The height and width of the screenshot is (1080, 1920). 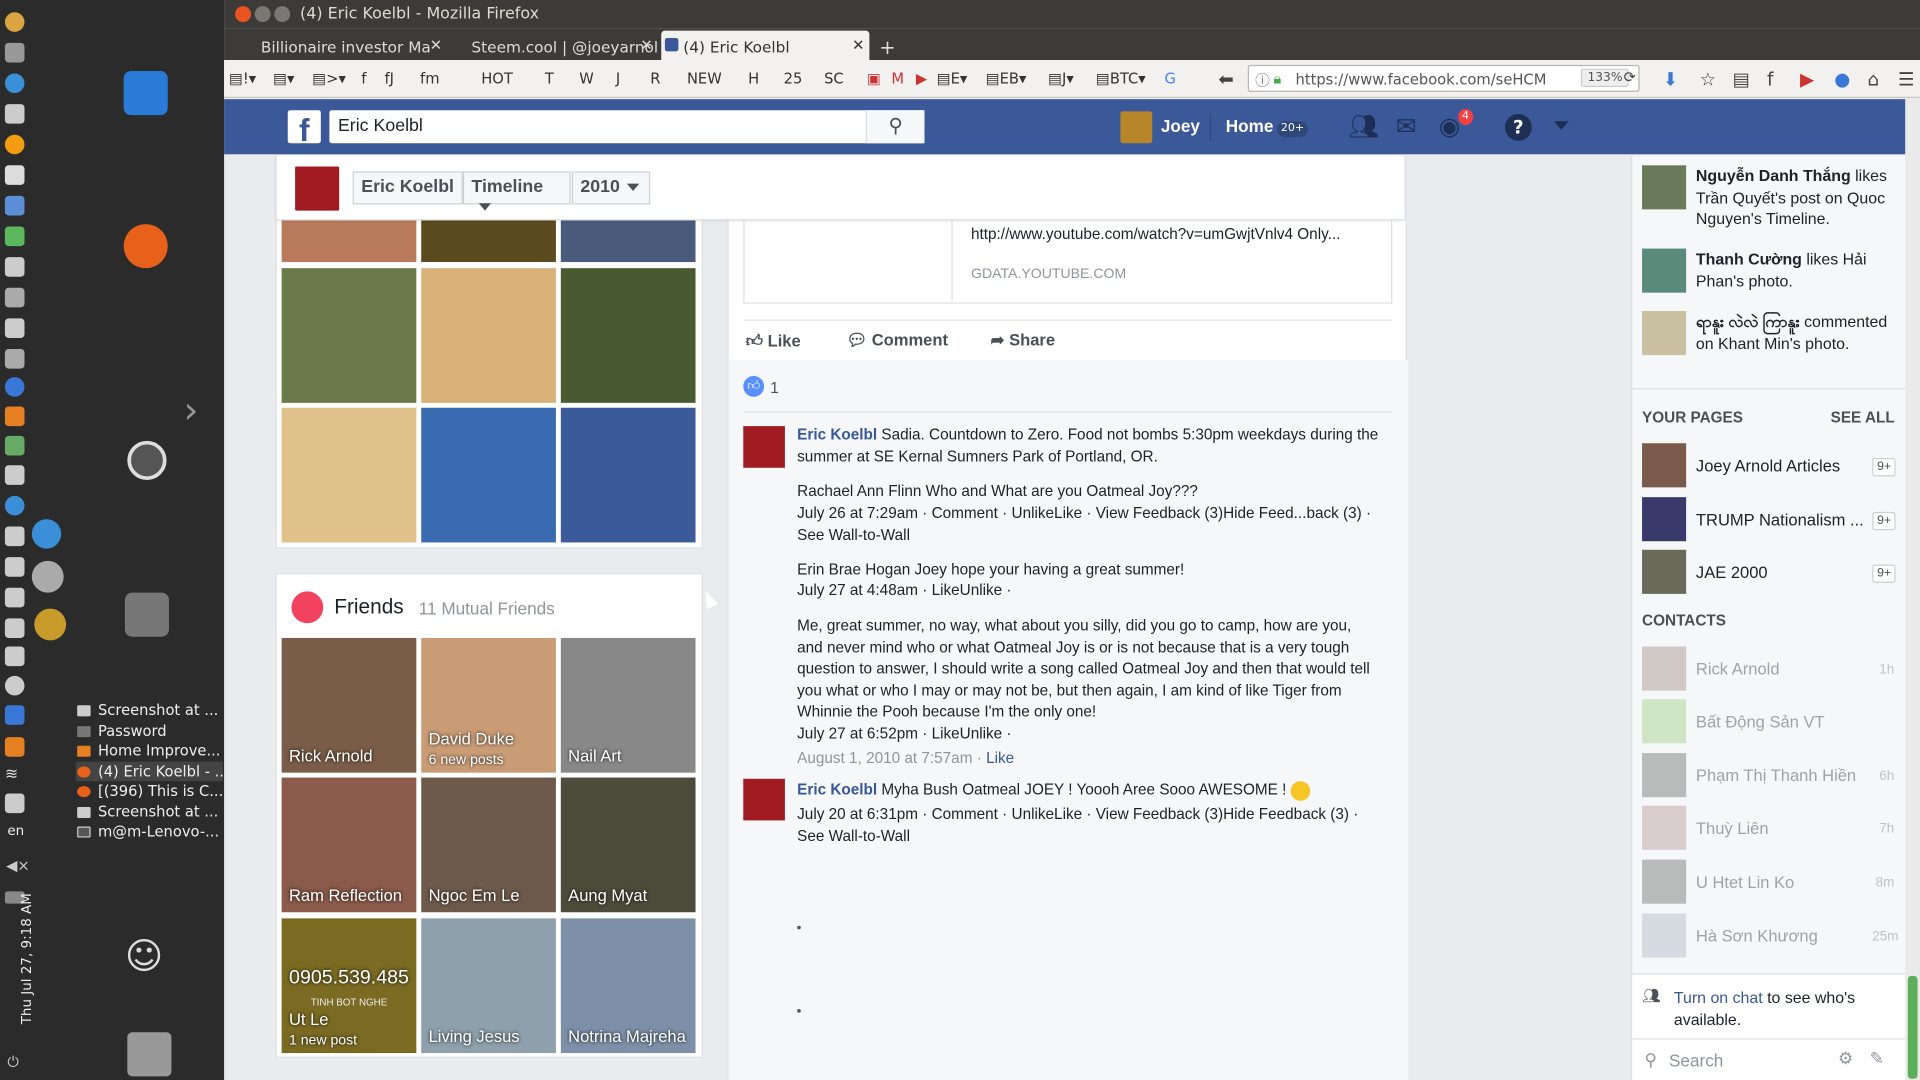 What do you see at coordinates (753, 78) in the screenshot?
I see `bookmark-item: H` at bounding box center [753, 78].